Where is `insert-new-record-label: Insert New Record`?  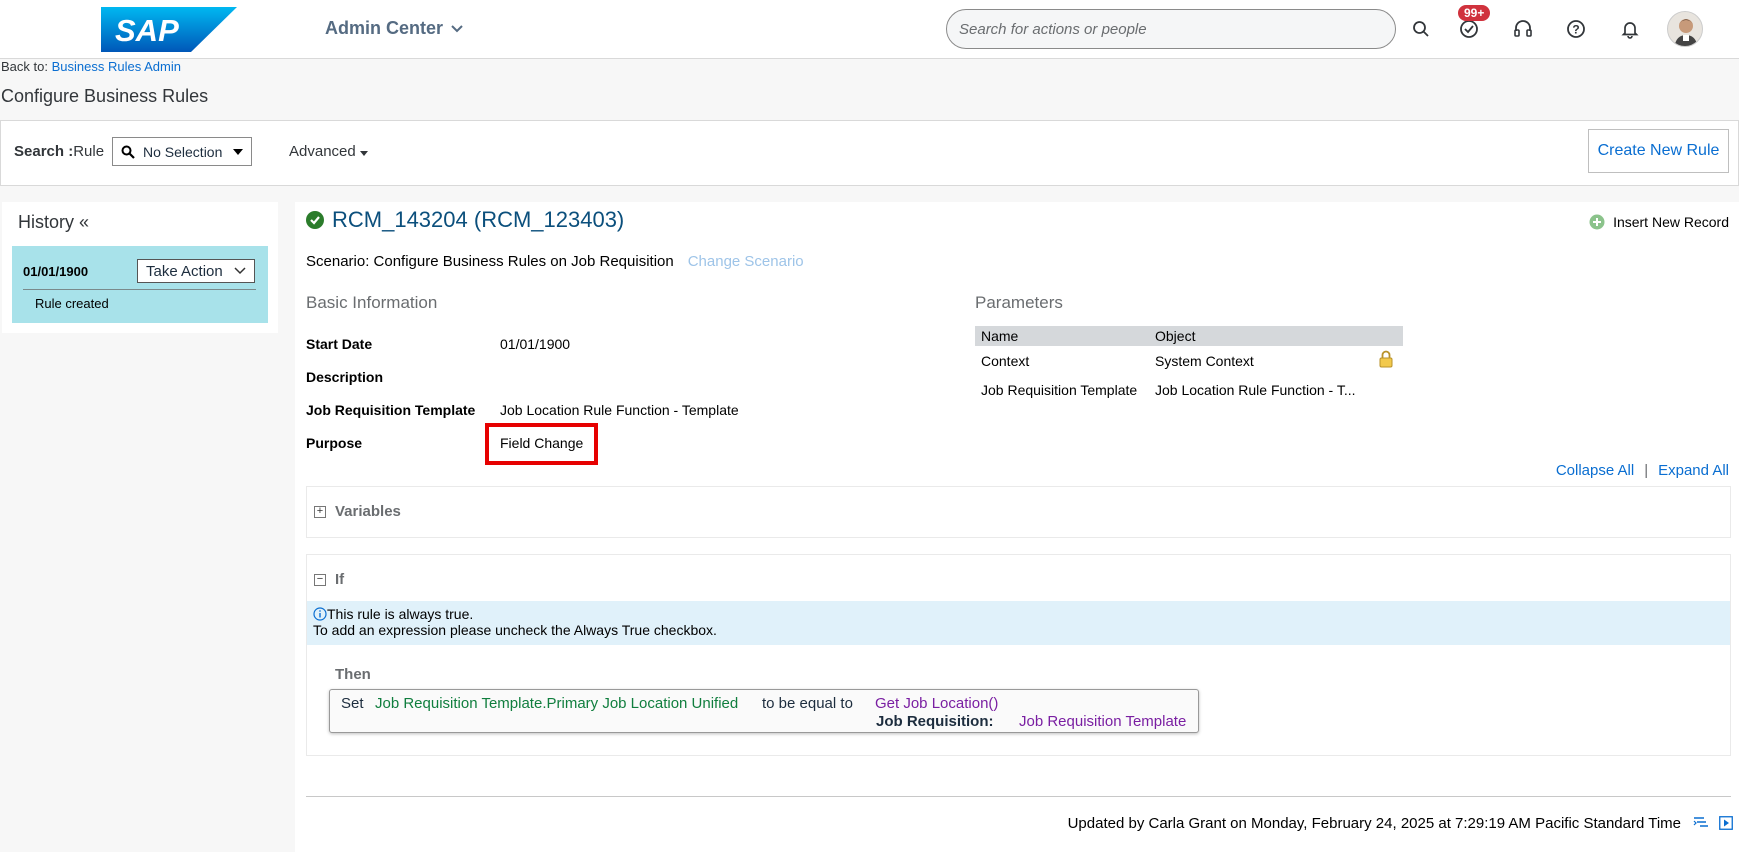 insert-new-record-label: Insert New Record is located at coordinates (1671, 222).